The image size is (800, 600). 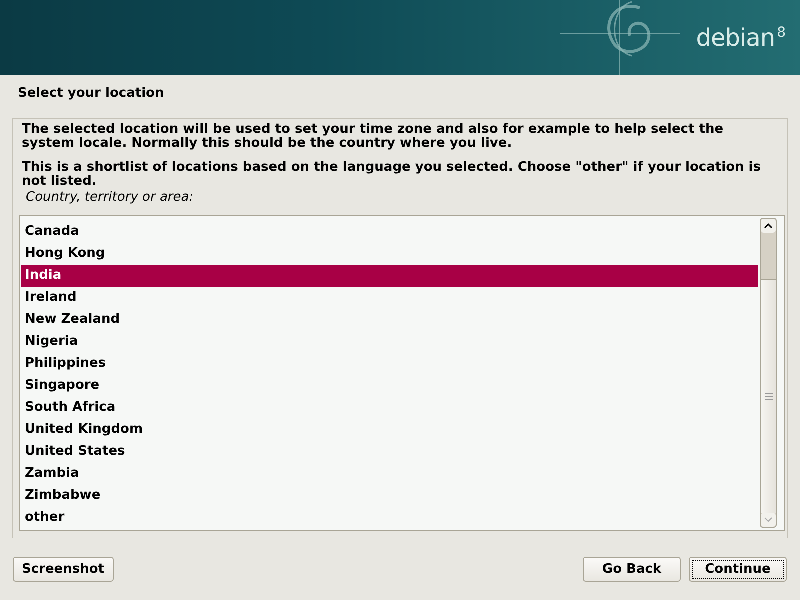 I want to click on list-item: other, so click(x=389, y=518).